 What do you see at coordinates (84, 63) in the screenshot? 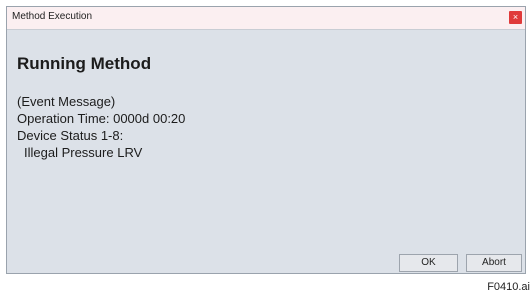
I see `page-title: Running Method` at bounding box center [84, 63].